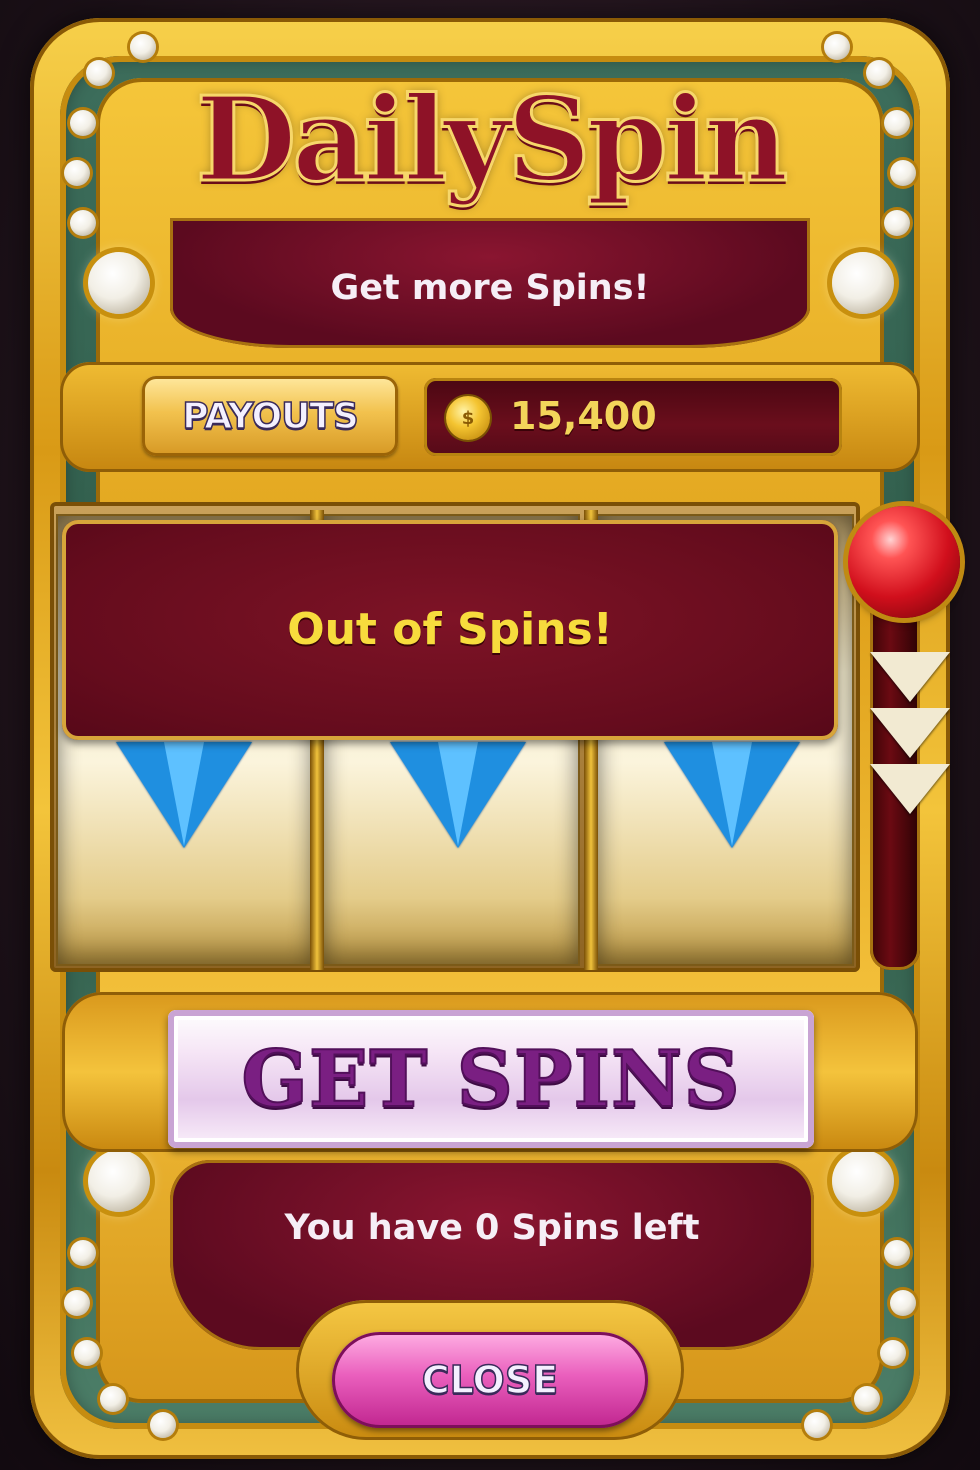 The image size is (980, 1470). I want to click on title-banner: DailySpin, so click(490, 140).